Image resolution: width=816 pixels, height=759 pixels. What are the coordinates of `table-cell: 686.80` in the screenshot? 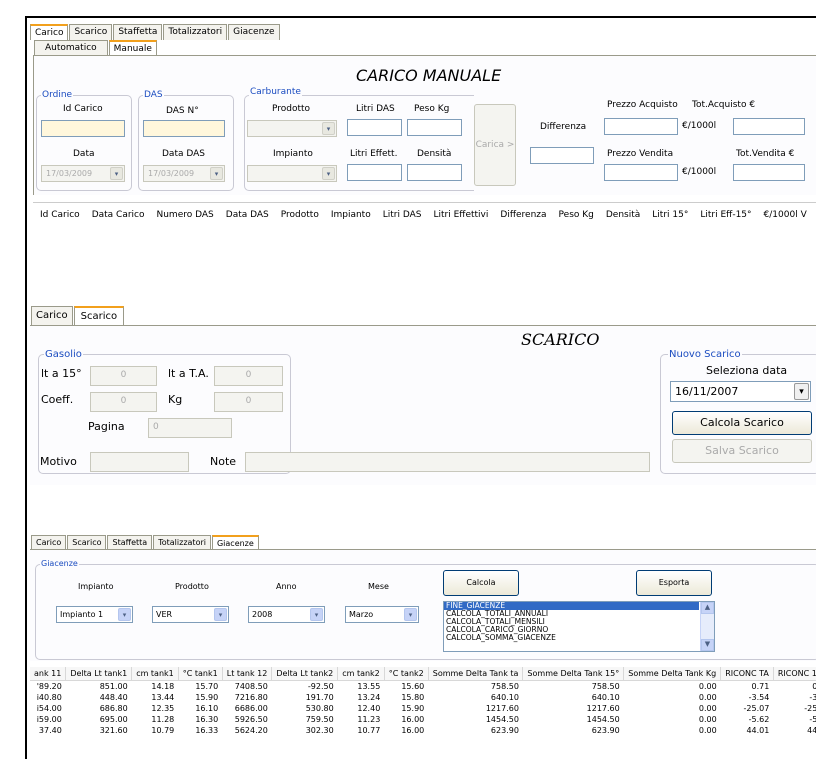 It's located at (113, 708).